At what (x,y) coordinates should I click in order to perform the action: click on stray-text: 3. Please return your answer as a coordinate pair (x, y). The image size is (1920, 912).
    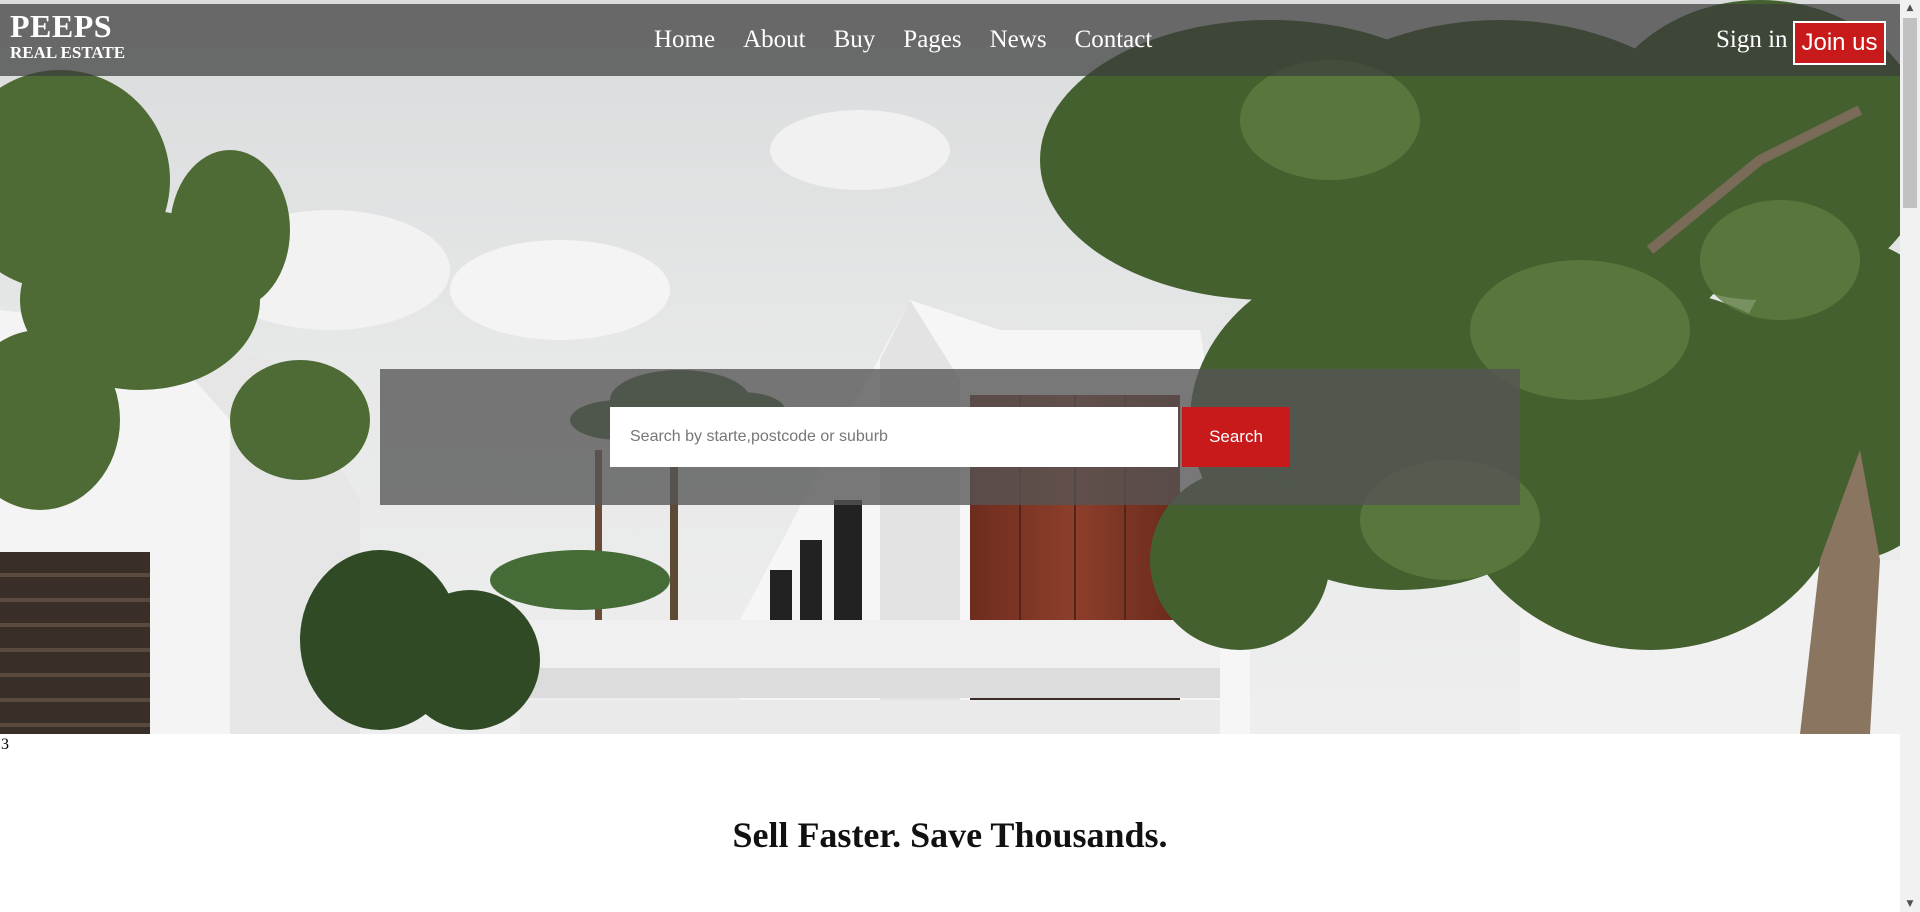
    Looking at the image, I should click on (5, 744).